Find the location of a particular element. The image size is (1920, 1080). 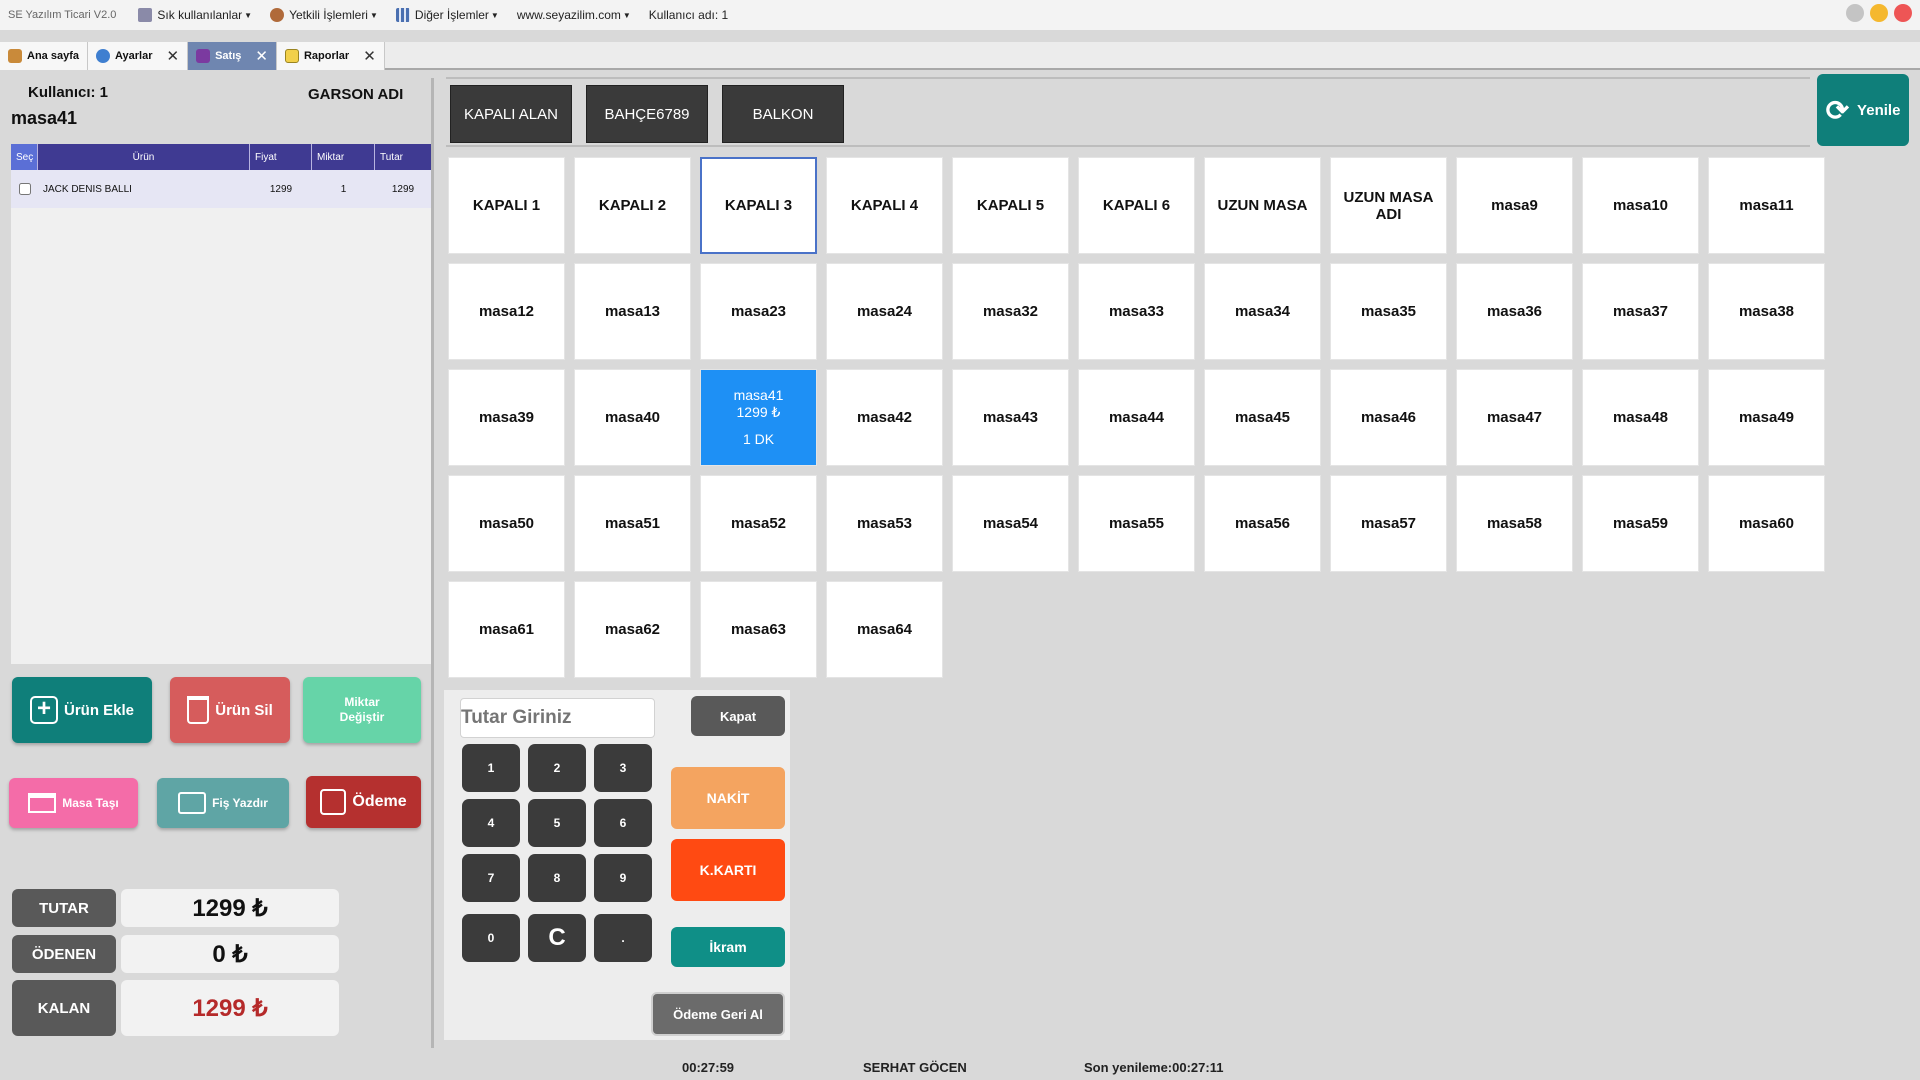

table-tile: UZUN MASA ADI is located at coordinates (1388, 205).